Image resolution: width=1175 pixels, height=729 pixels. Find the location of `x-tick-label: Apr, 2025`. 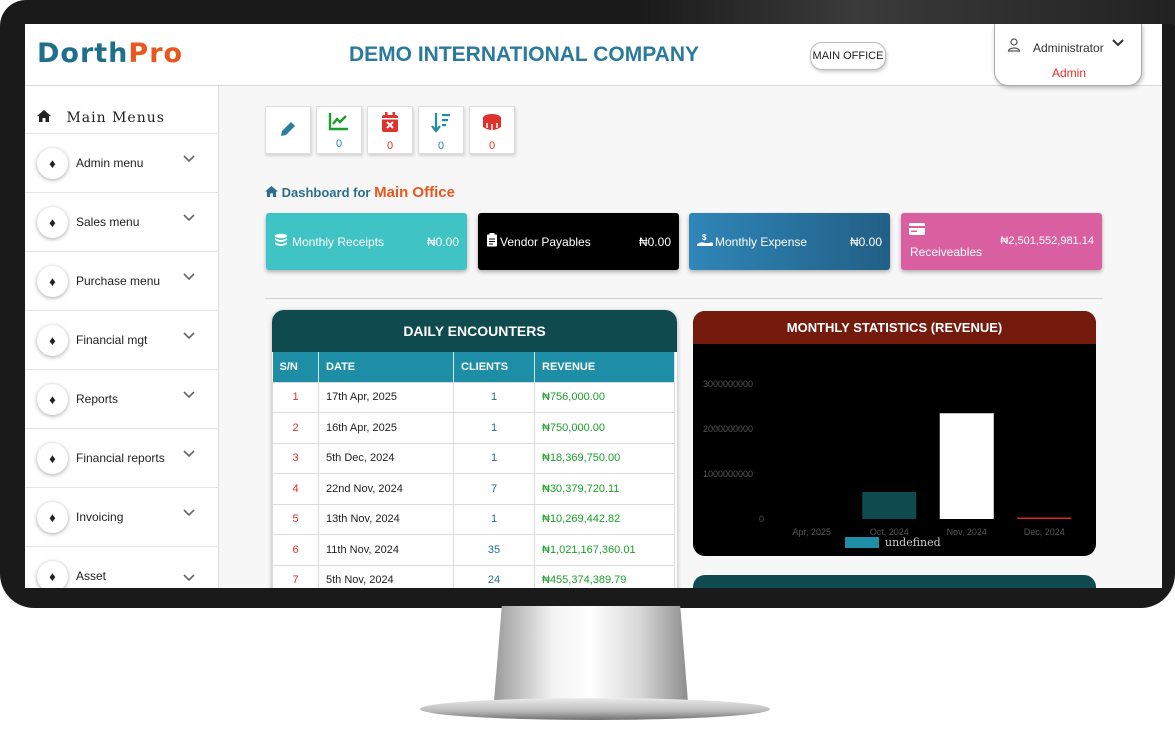

x-tick-label: Apr, 2025 is located at coordinates (811, 532).